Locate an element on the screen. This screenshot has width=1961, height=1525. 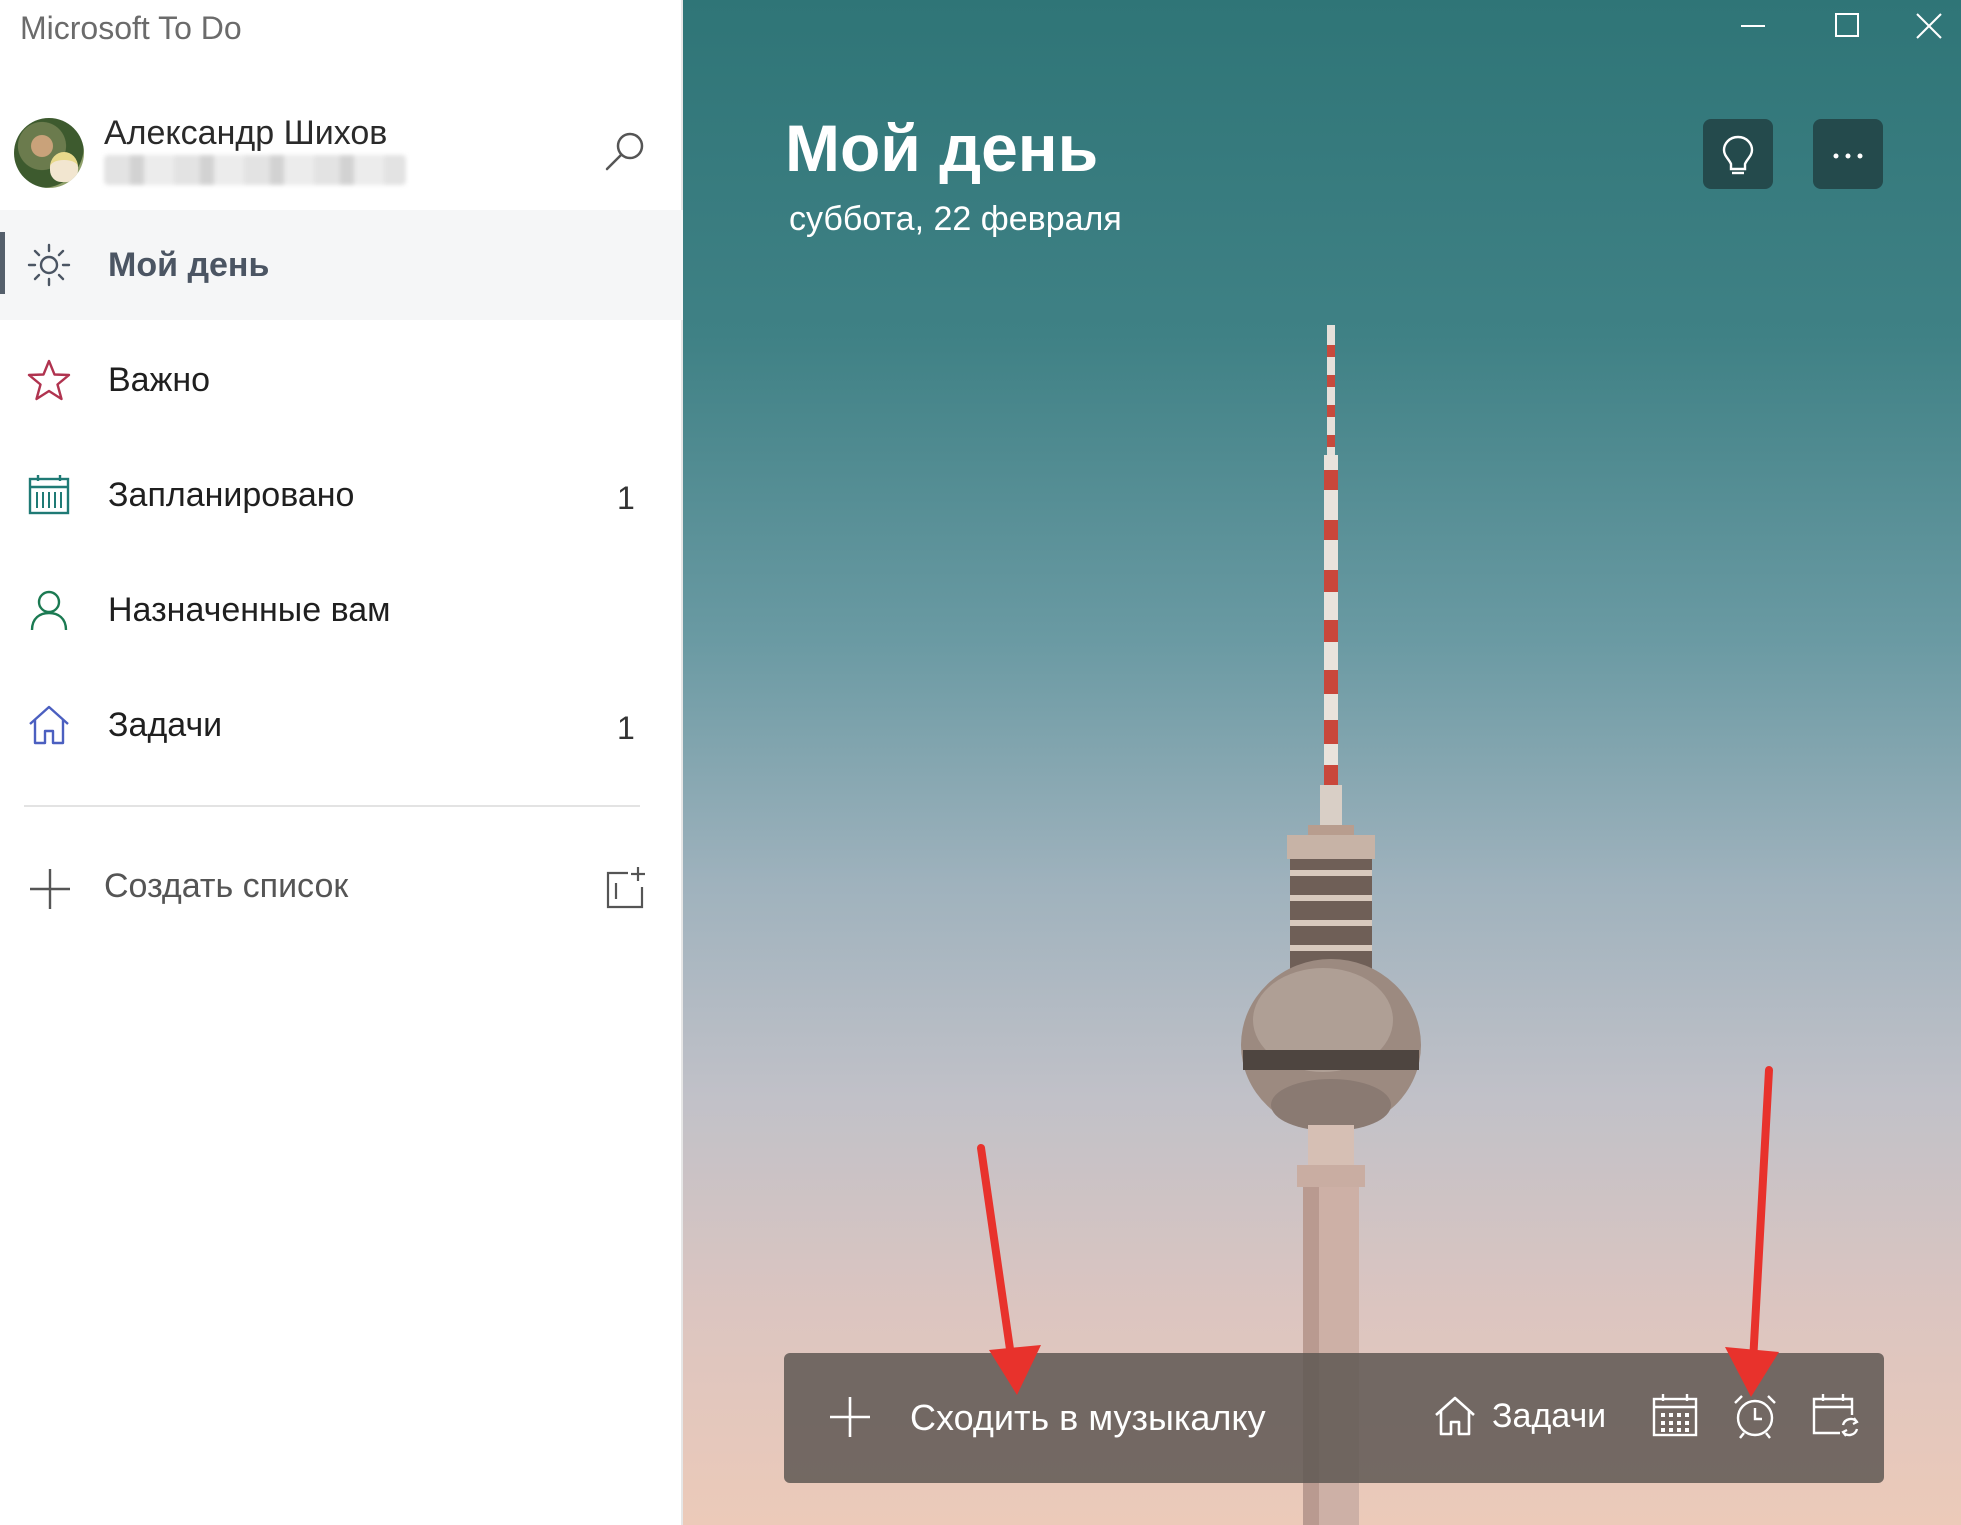
create-group-button is located at coordinates (625, 888).